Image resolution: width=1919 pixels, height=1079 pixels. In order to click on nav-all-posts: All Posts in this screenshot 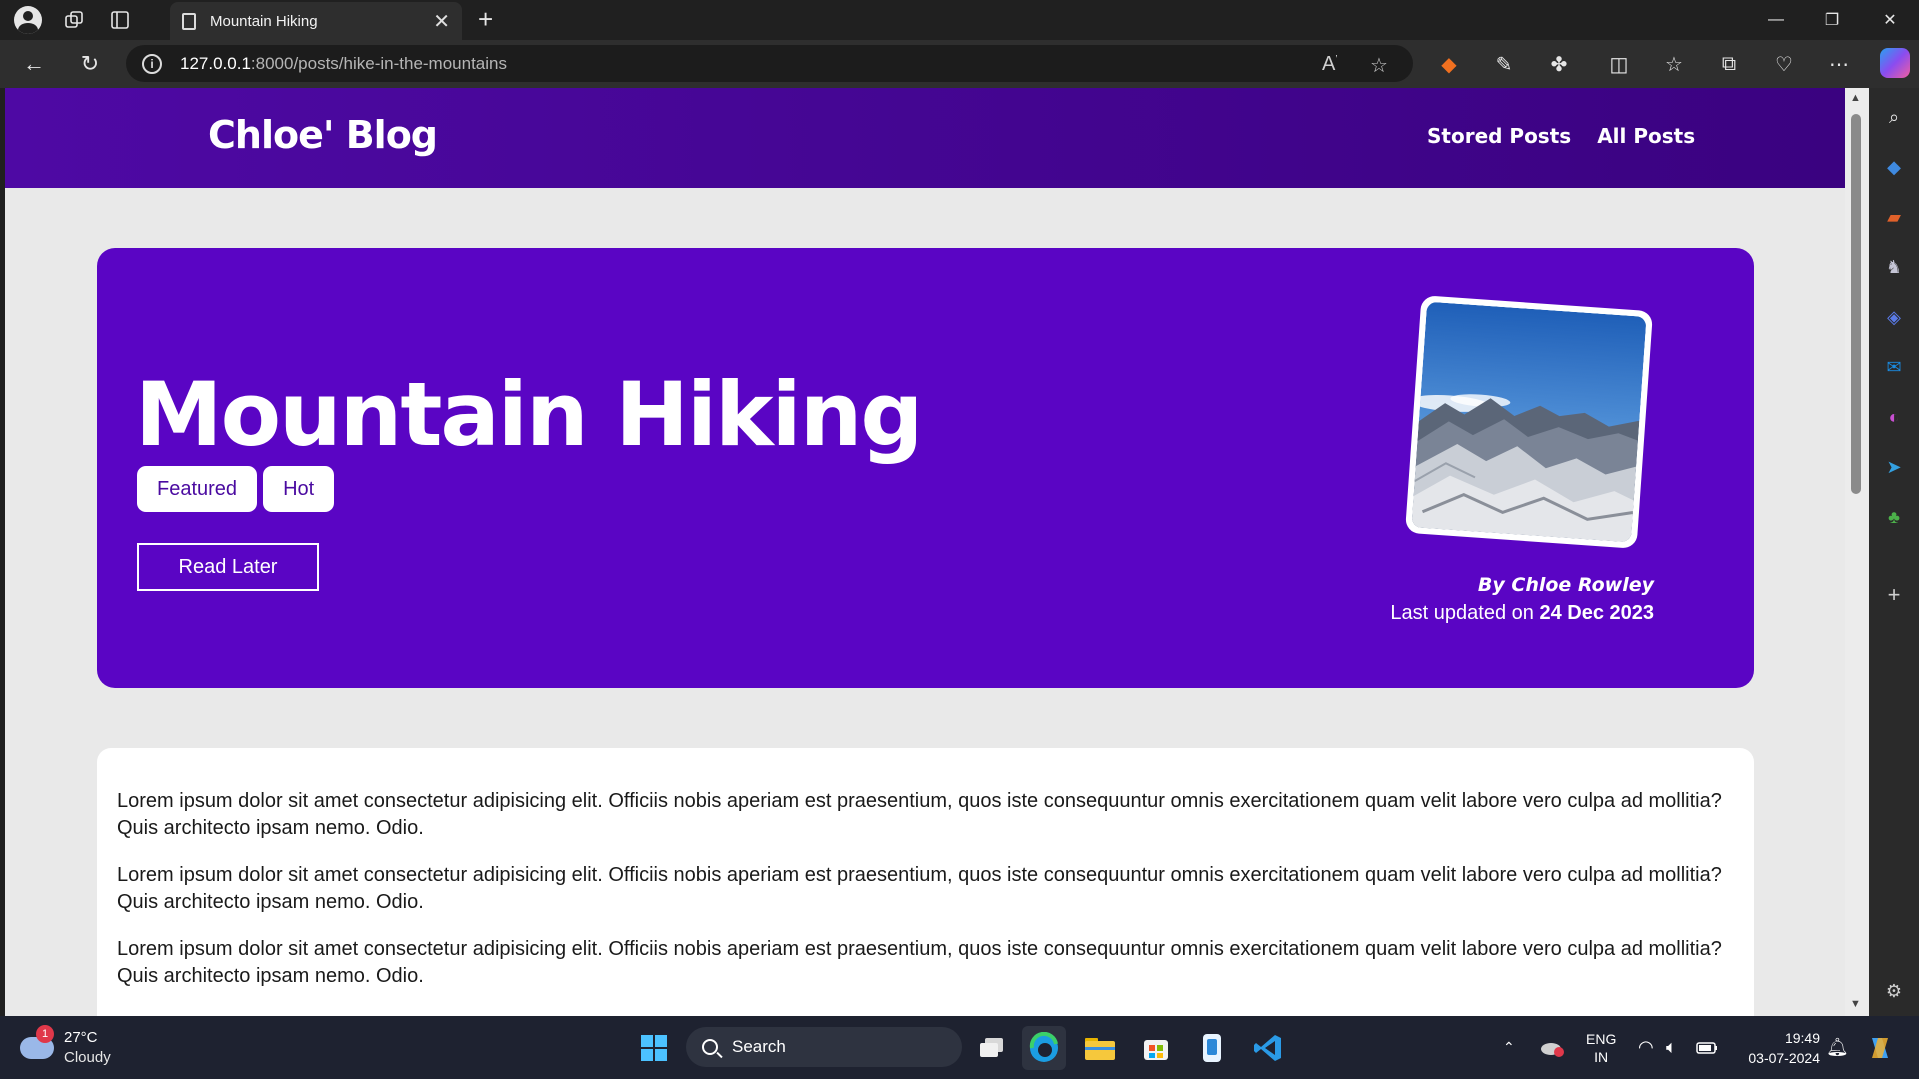, I will do `click(1646, 136)`.